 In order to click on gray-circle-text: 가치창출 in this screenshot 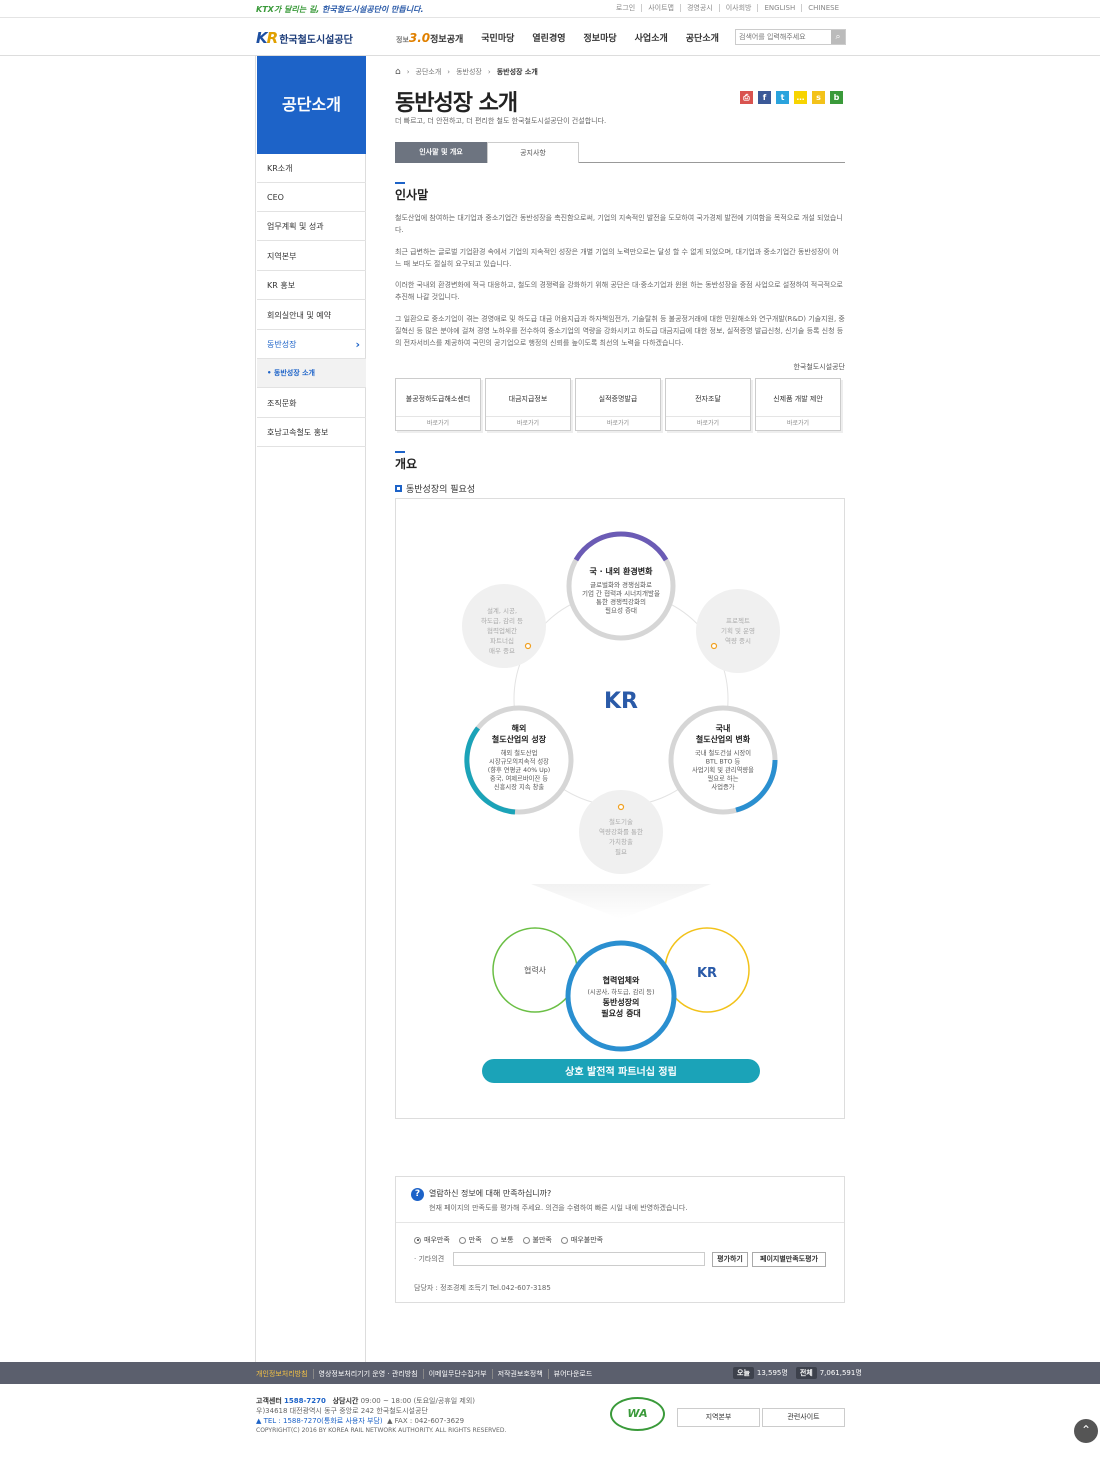, I will do `click(621, 841)`.